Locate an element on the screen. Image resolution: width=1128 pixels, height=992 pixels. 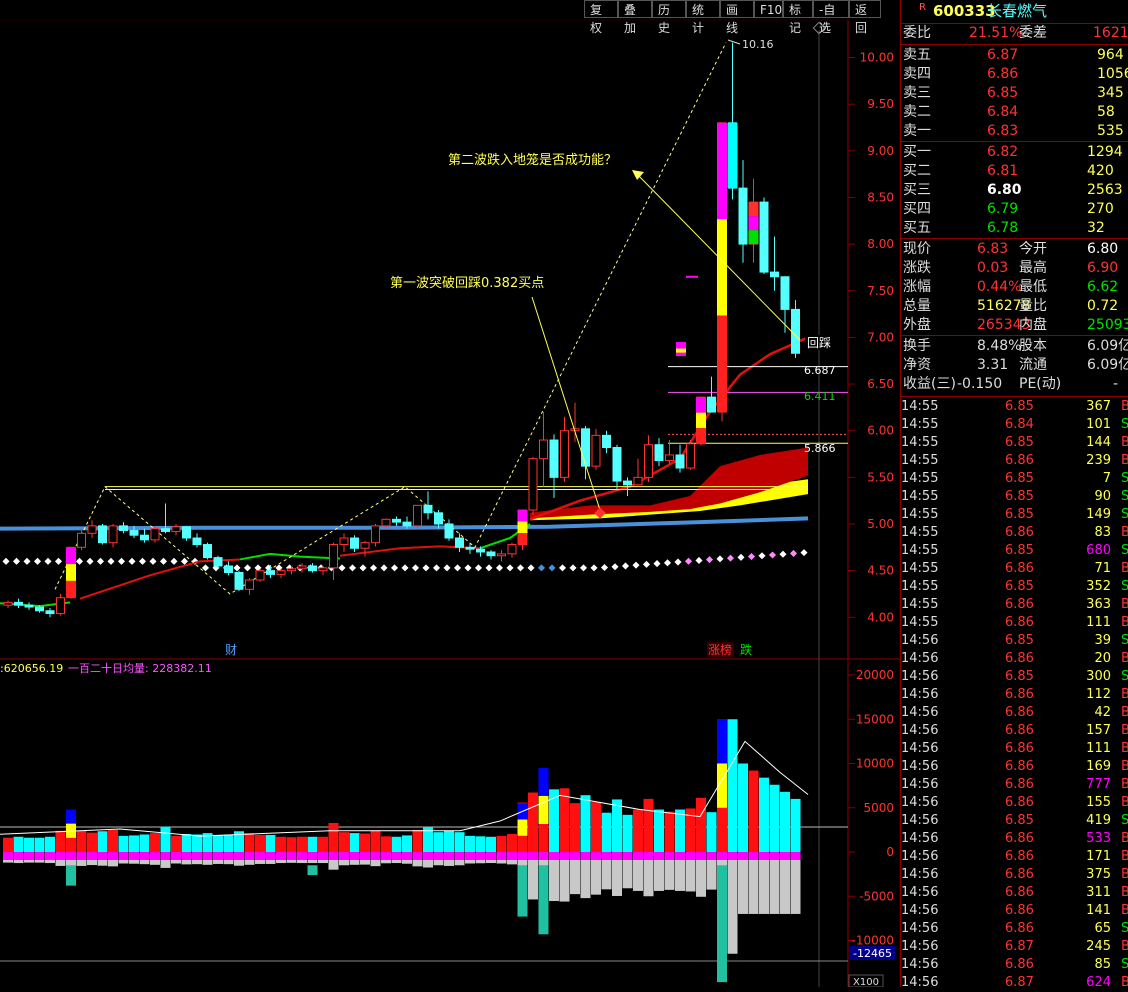
toolbar-button-4: 画线 is located at coordinates (737, 17).